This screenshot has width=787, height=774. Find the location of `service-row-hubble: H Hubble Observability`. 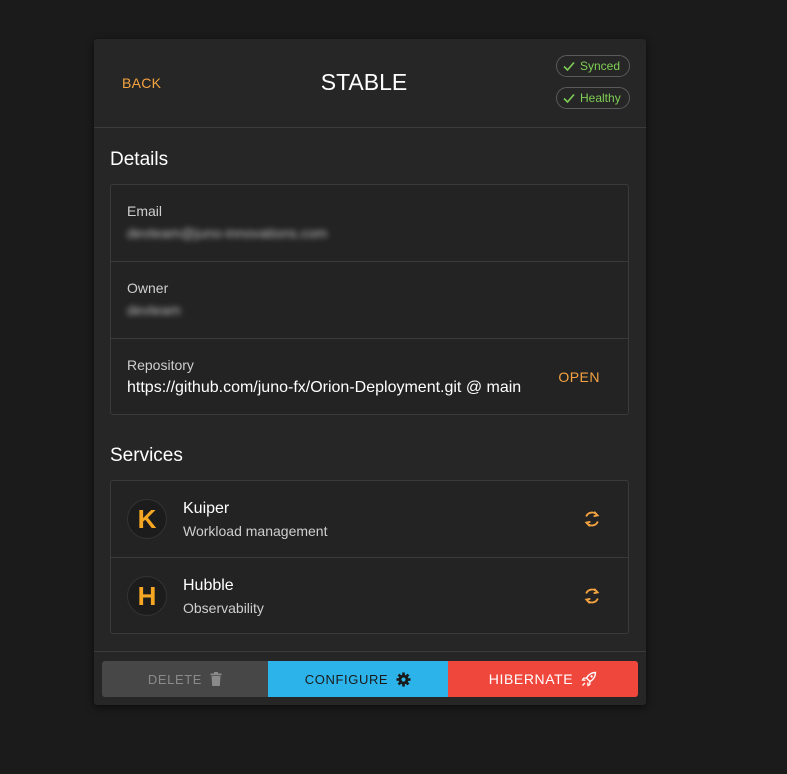

service-row-hubble: H Hubble Observability is located at coordinates (369, 596).